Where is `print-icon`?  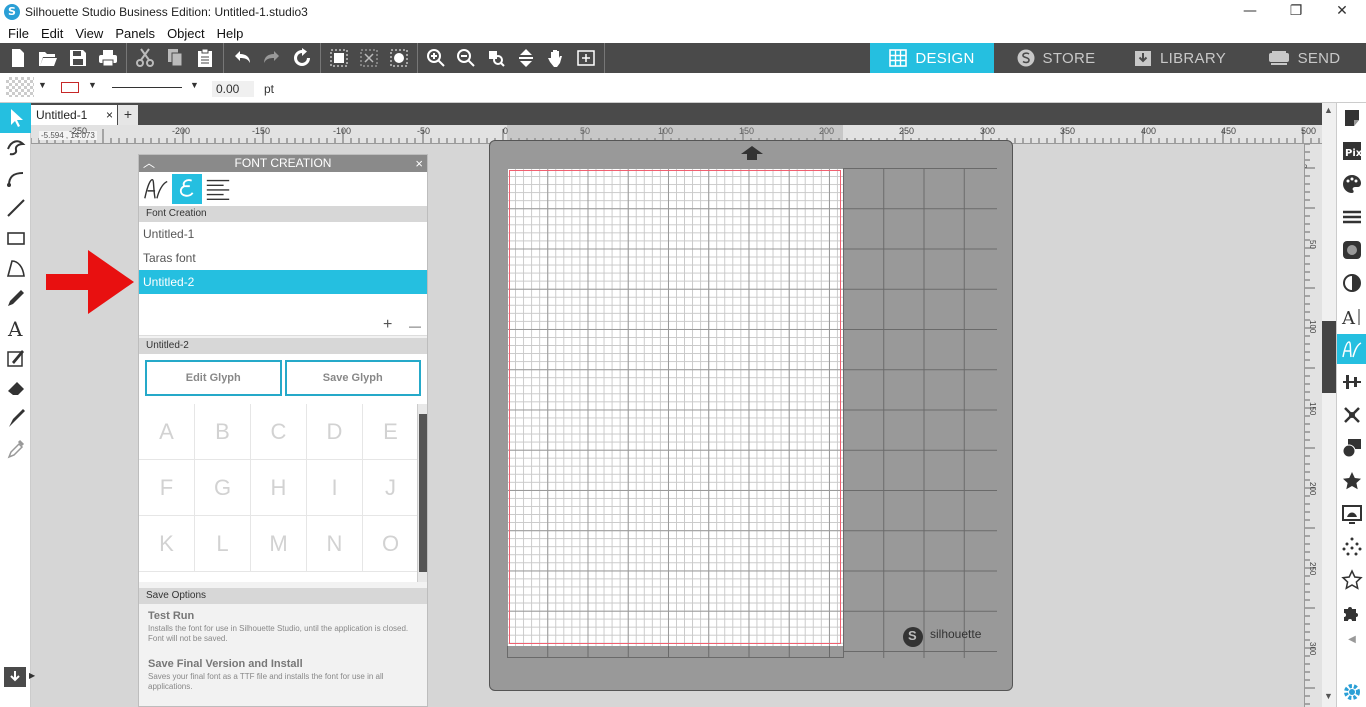
print-icon is located at coordinates (108, 58).